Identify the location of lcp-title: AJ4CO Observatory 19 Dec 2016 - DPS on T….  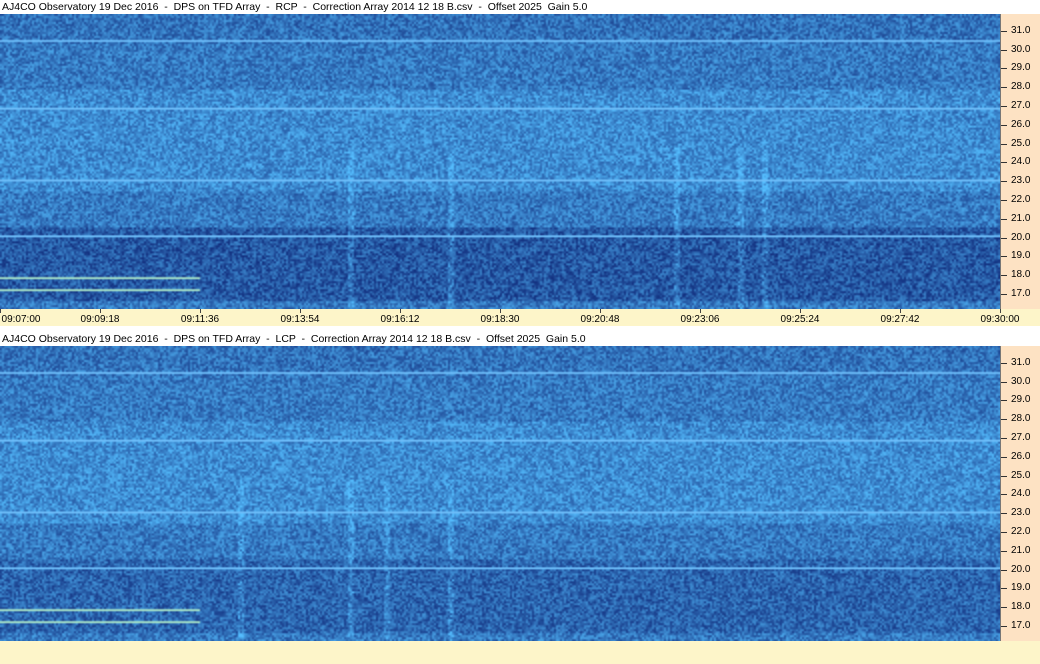
(520, 339).